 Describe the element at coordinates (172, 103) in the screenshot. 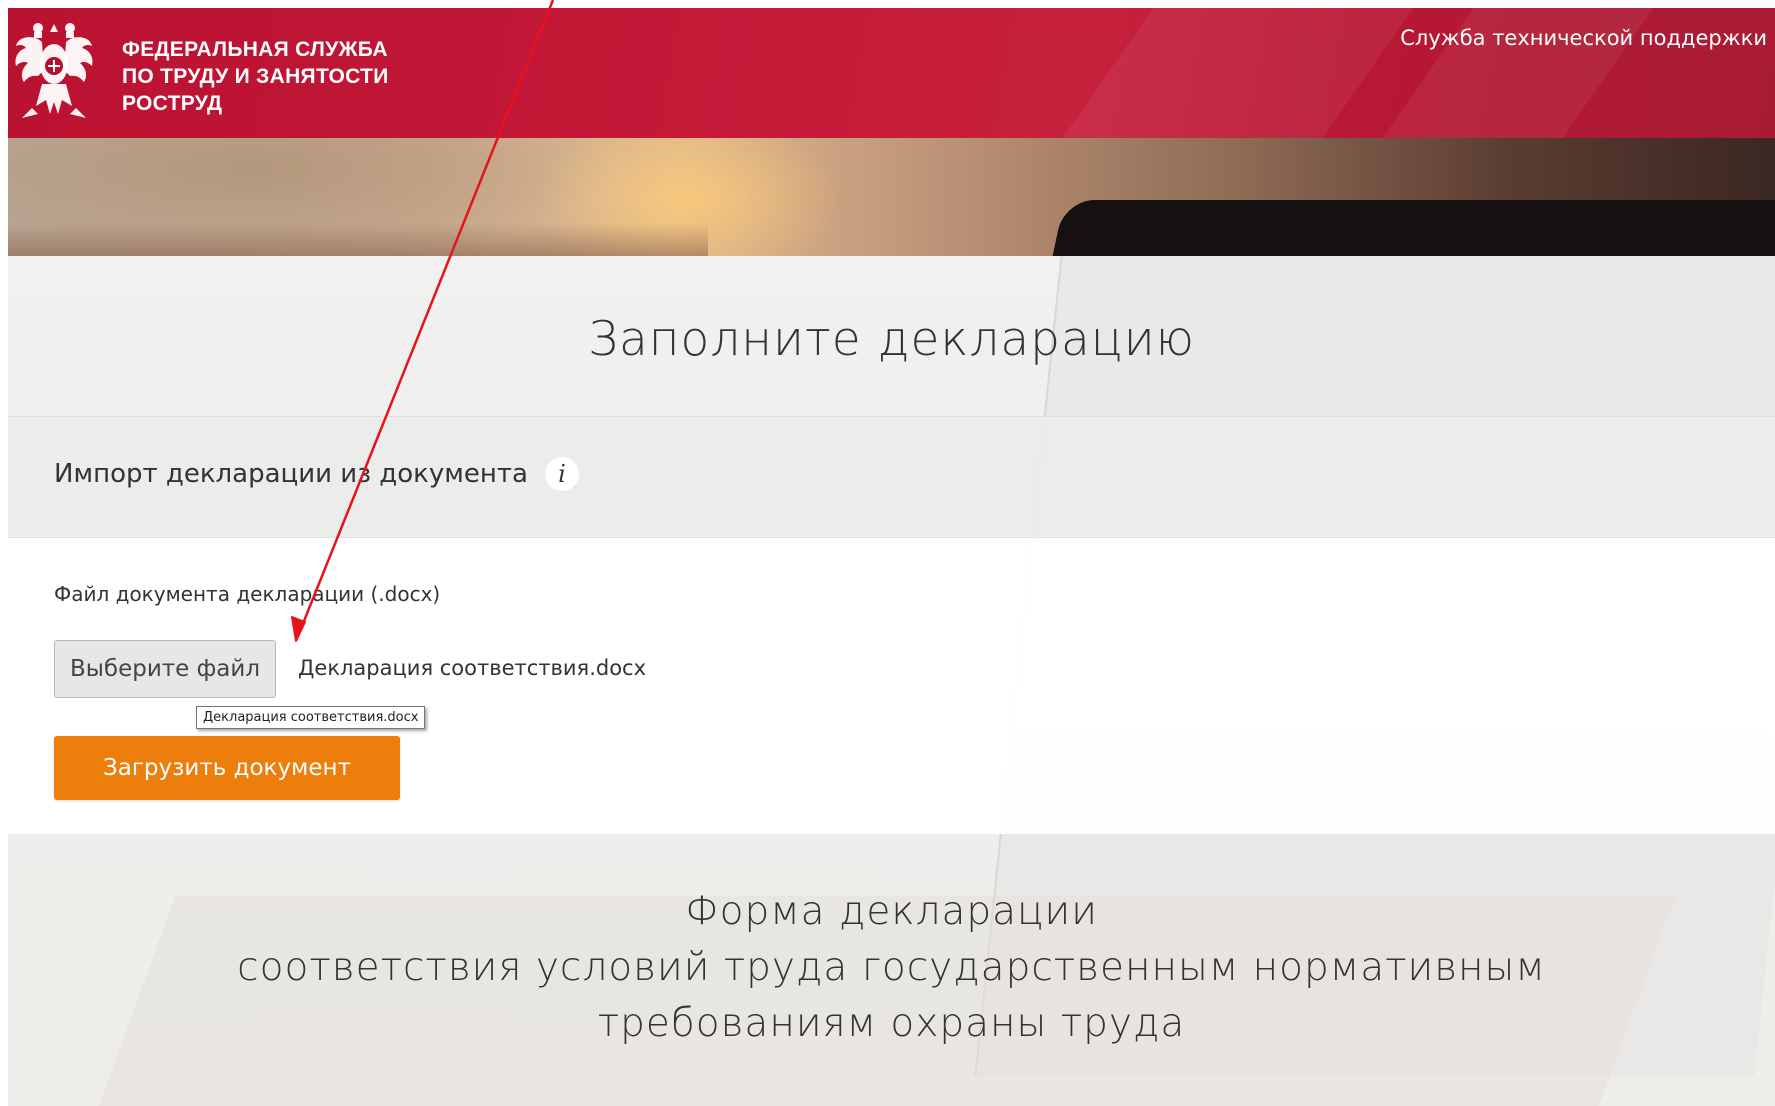

I see `org-name-line: РОСТРУД` at that location.